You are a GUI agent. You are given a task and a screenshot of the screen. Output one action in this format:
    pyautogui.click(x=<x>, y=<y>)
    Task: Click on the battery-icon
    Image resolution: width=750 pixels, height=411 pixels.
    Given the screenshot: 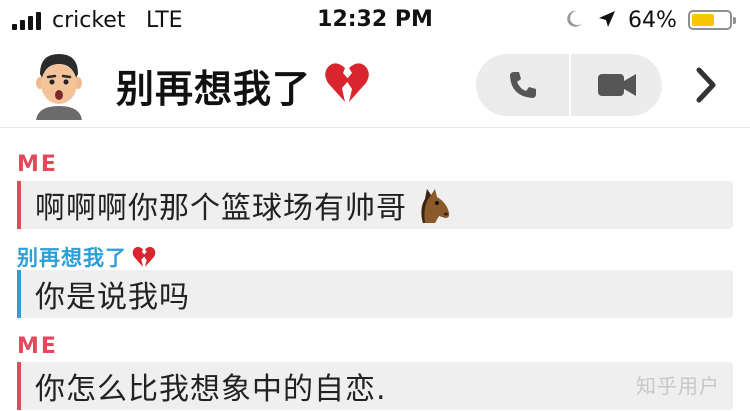 What is the action you would take?
    pyautogui.click(x=712, y=20)
    